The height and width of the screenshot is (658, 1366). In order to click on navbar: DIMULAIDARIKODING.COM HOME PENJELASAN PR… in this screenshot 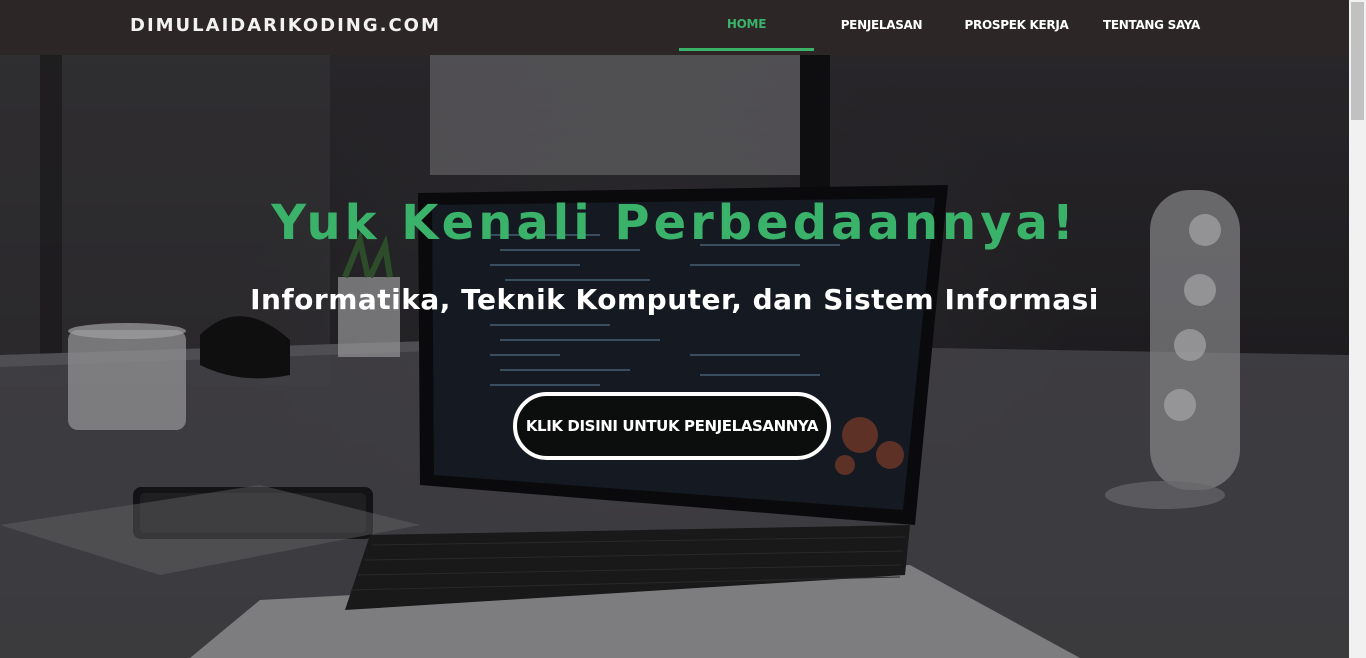, I will do `click(674, 27)`.